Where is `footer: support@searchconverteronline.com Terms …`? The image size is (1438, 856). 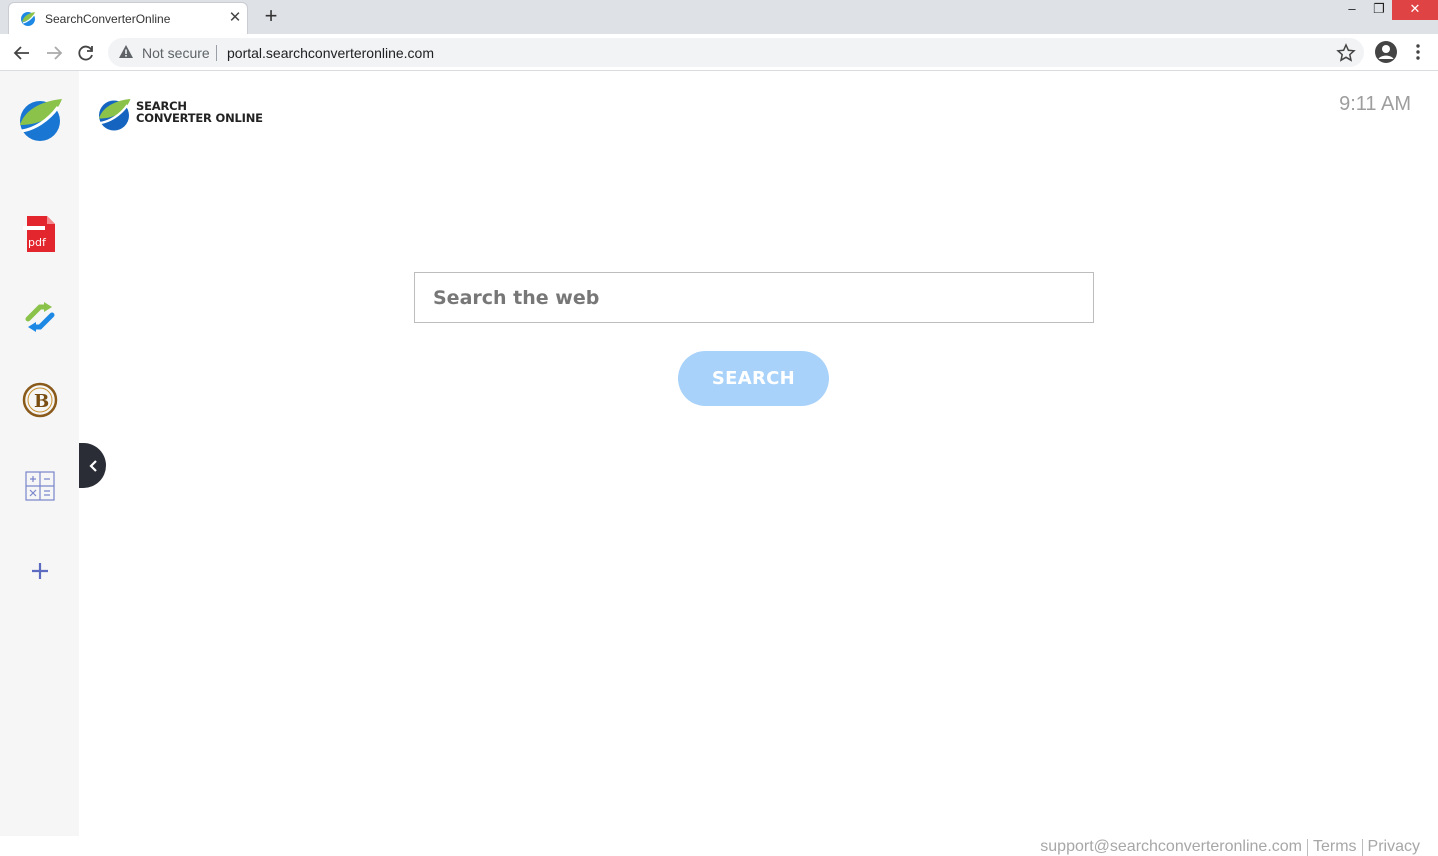 footer: support@searchconverteronline.com Terms … is located at coordinates (1230, 847).